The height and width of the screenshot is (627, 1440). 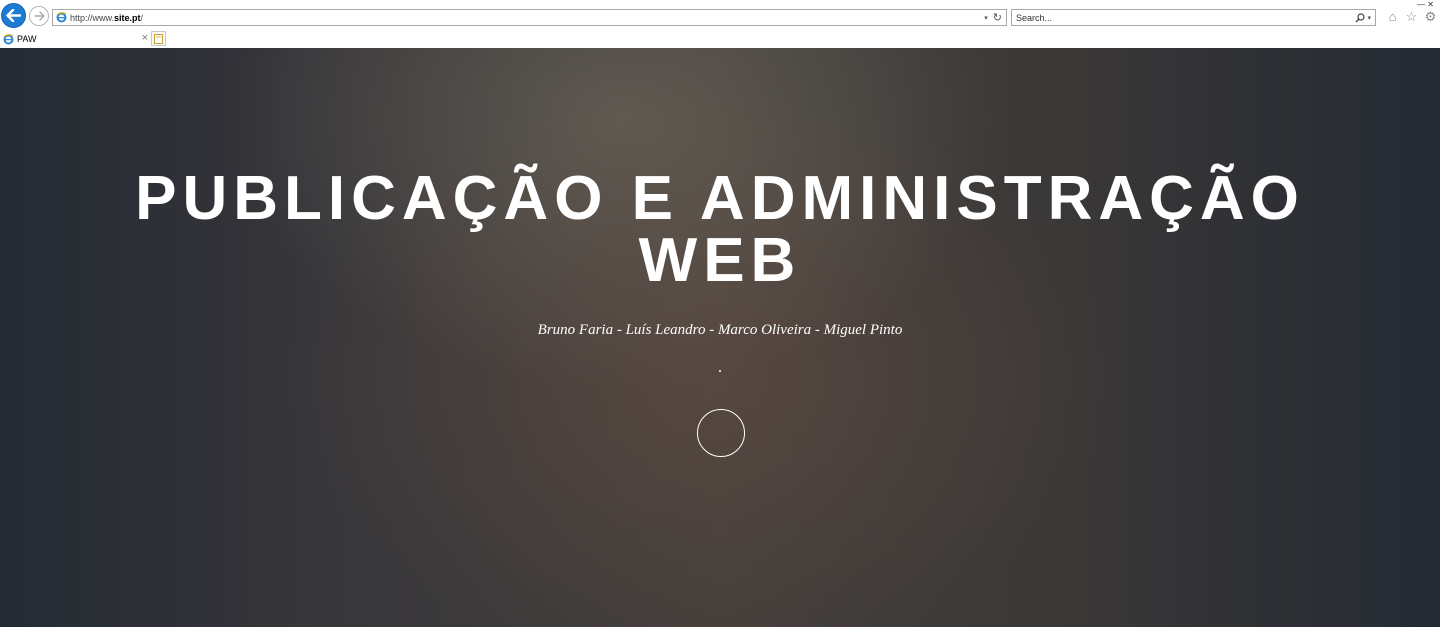 I want to click on address-bar: http://www.site.pt/ ▾ ↻, so click(x=529, y=17).